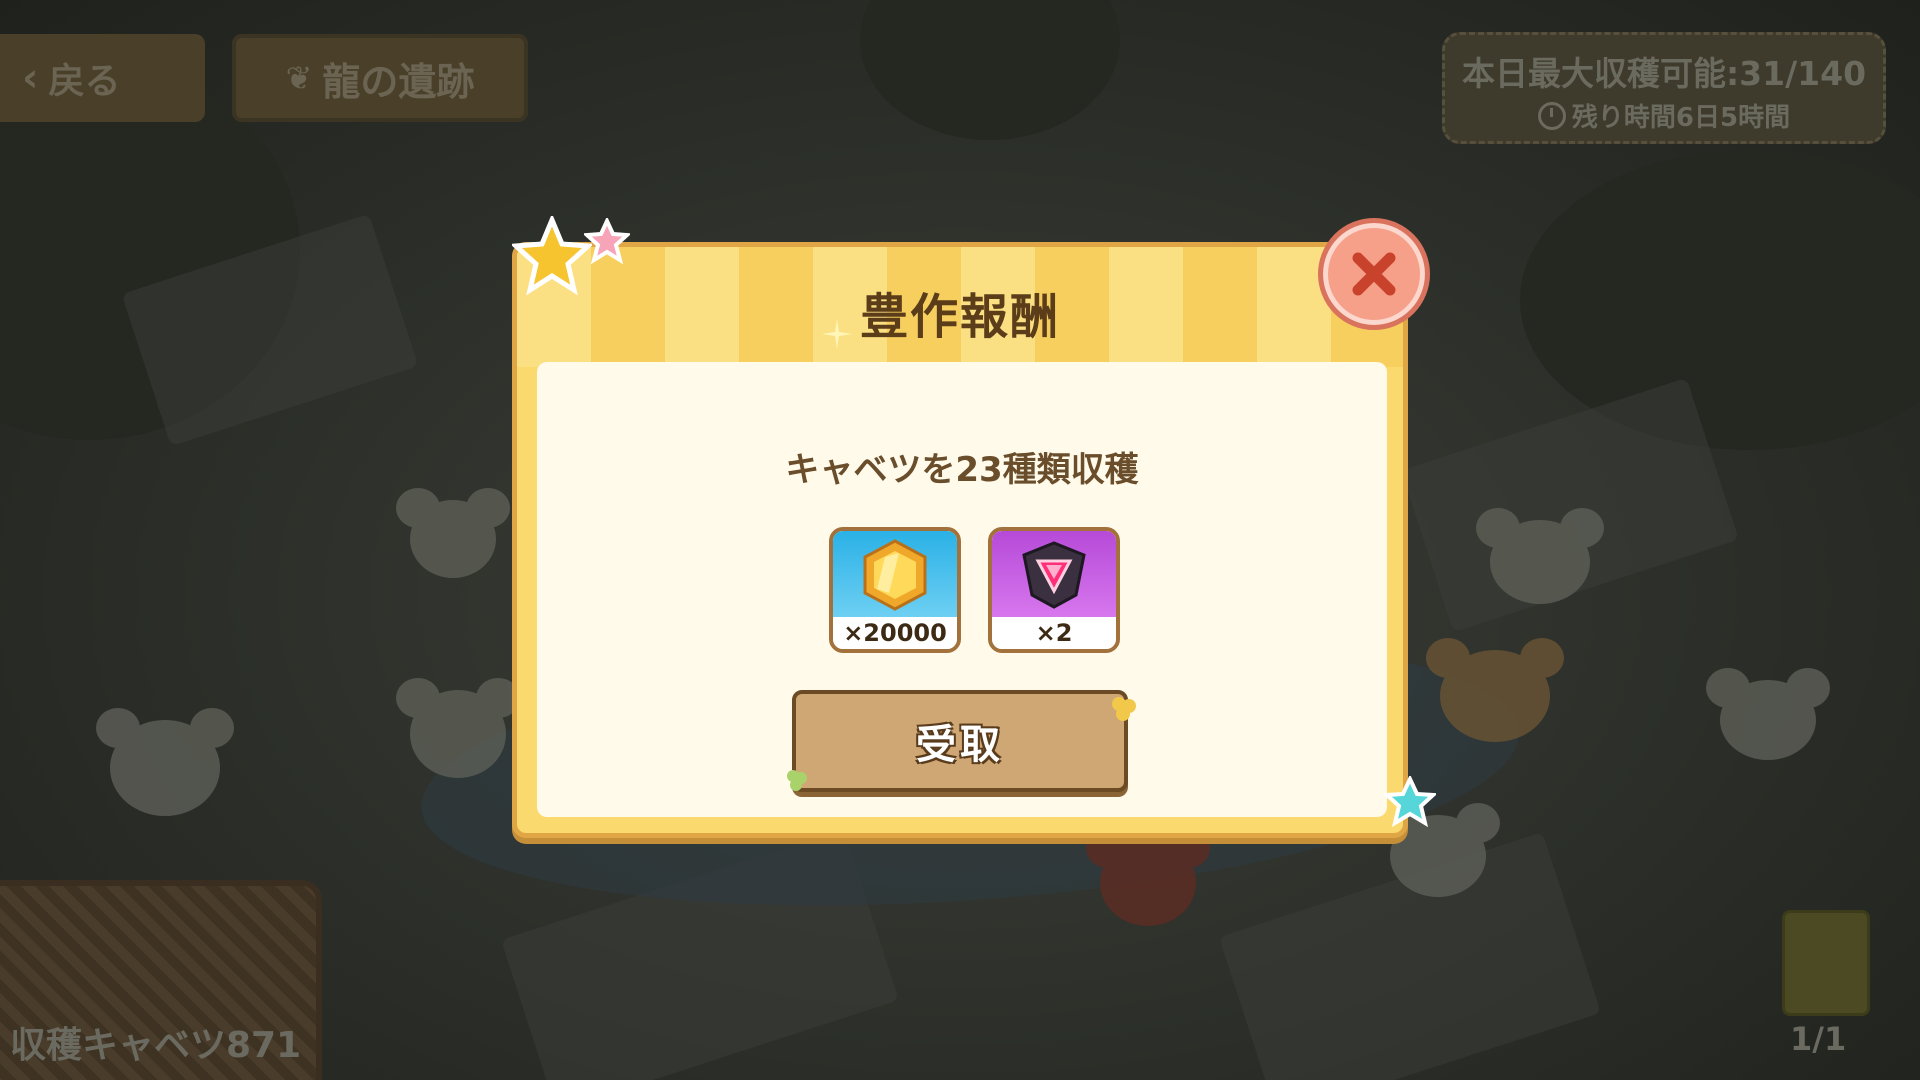  Describe the element at coordinates (962, 470) in the screenshot. I see `dialog-message: キャベツを23種類収穫` at that location.